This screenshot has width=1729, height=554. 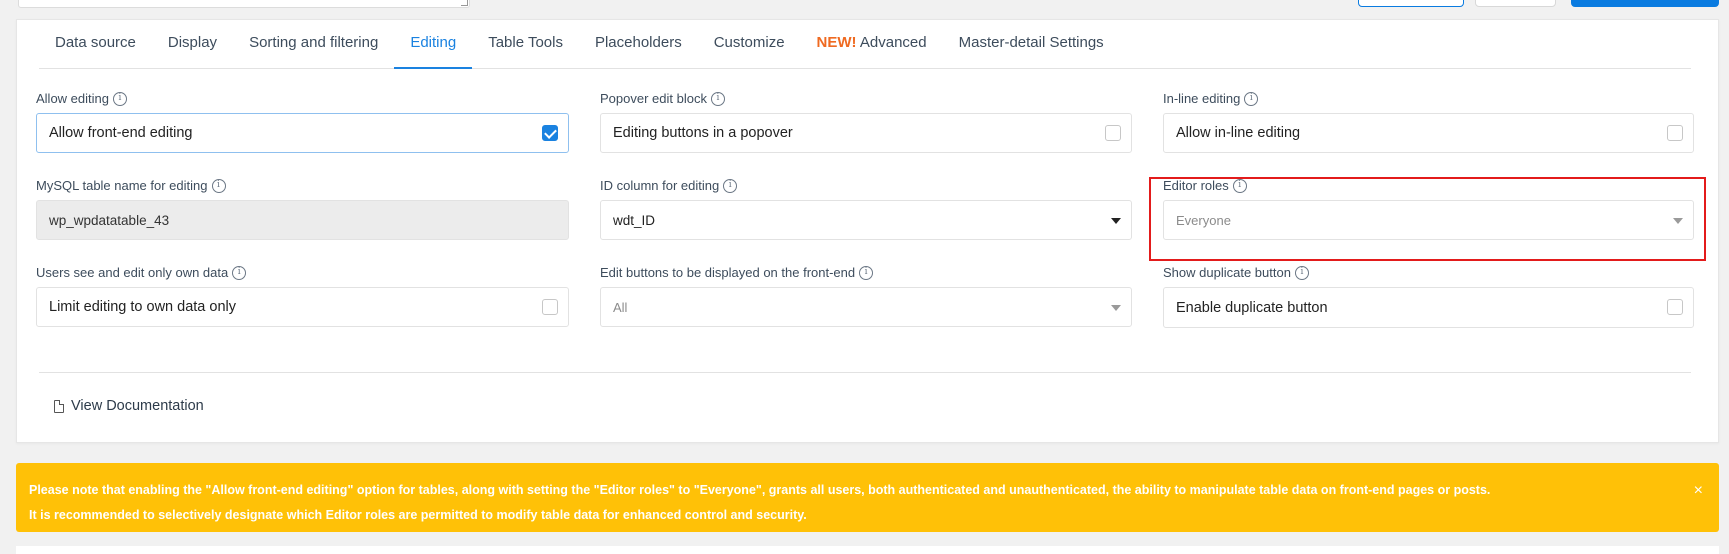 I want to click on id-column-field: ID column for editing i wdt_ID, so click(x=866, y=208).